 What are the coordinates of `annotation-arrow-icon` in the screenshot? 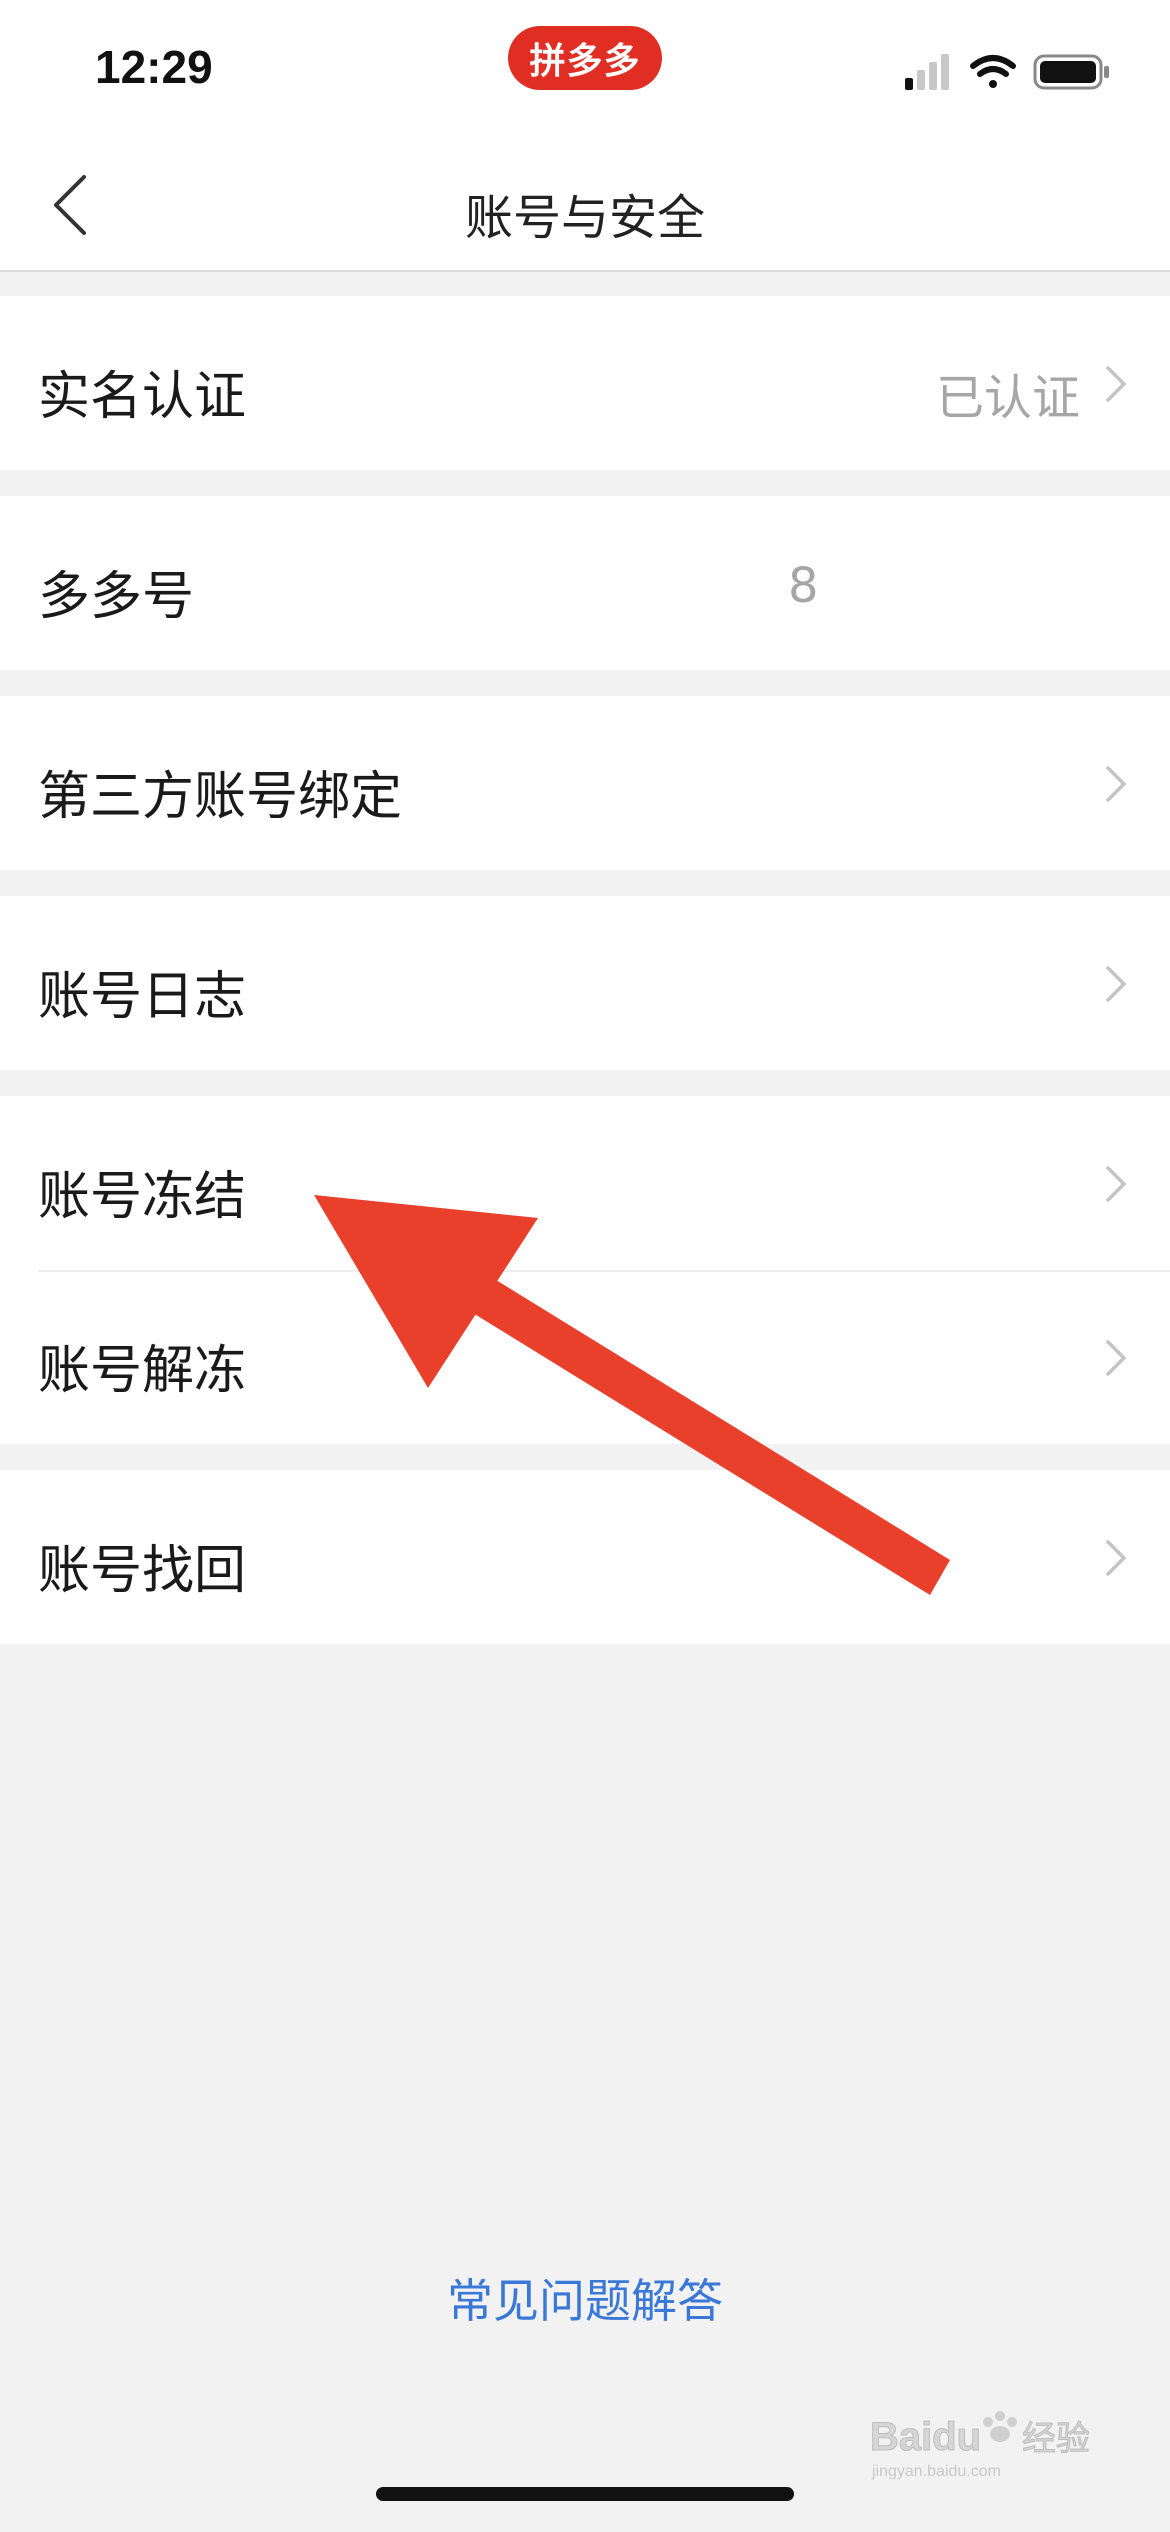 It's located at (632, 1395).